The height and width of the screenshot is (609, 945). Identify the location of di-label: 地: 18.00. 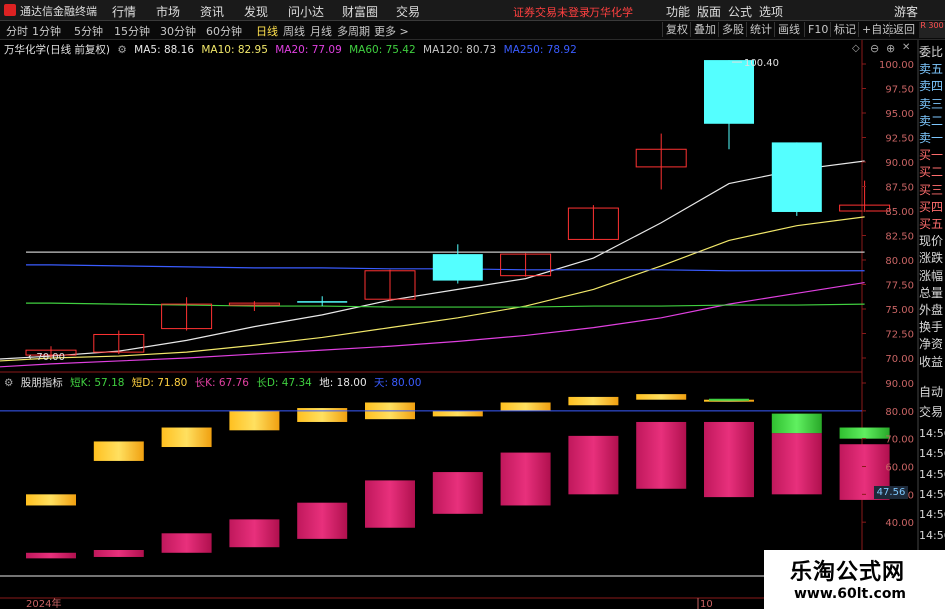
(343, 383).